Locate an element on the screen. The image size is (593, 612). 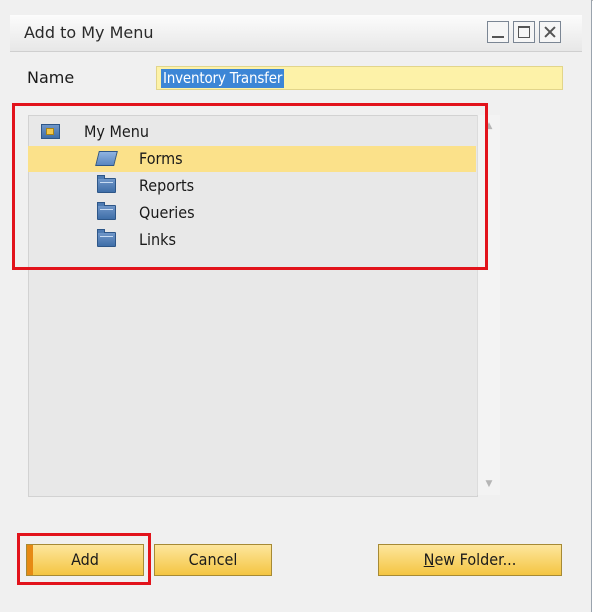
cancel-button-label: Cancel is located at coordinates (213, 559).